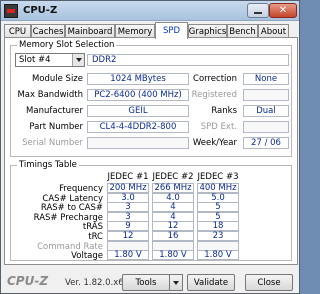 The image size is (320, 294). What do you see at coordinates (35, 60) in the screenshot?
I see `slot-select-value: Slot #4` at bounding box center [35, 60].